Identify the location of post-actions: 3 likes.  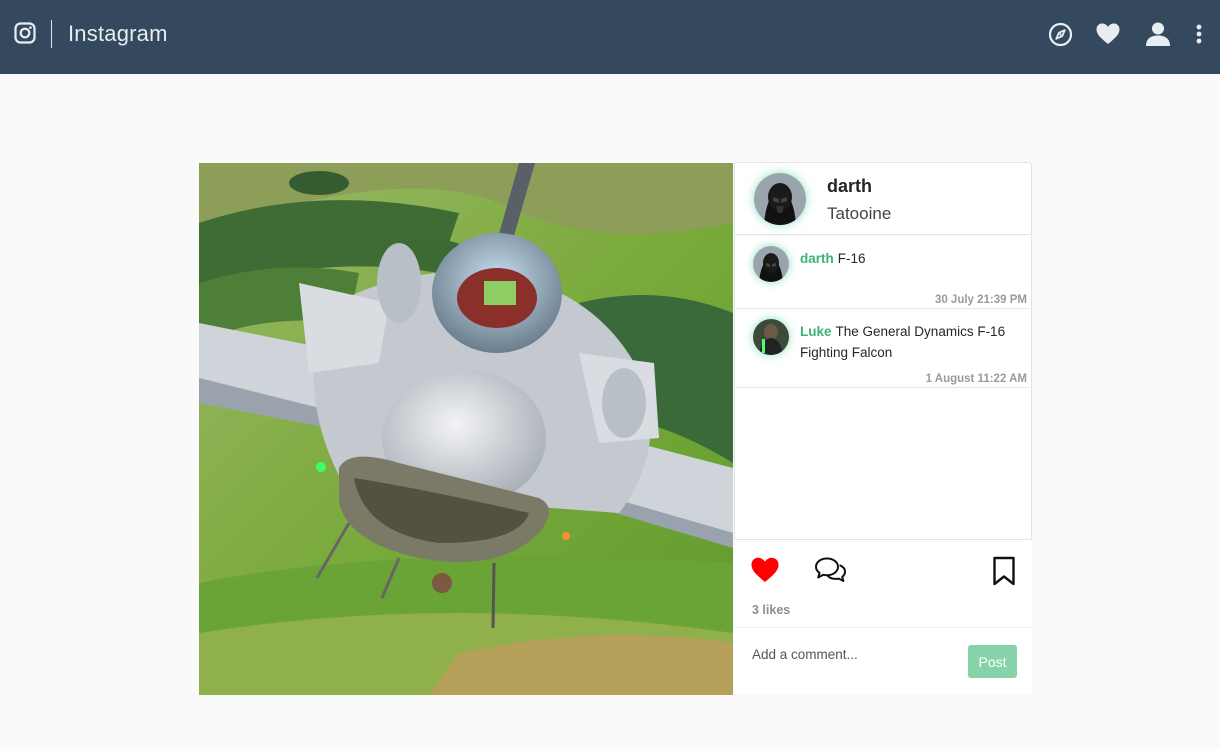
(883, 584).